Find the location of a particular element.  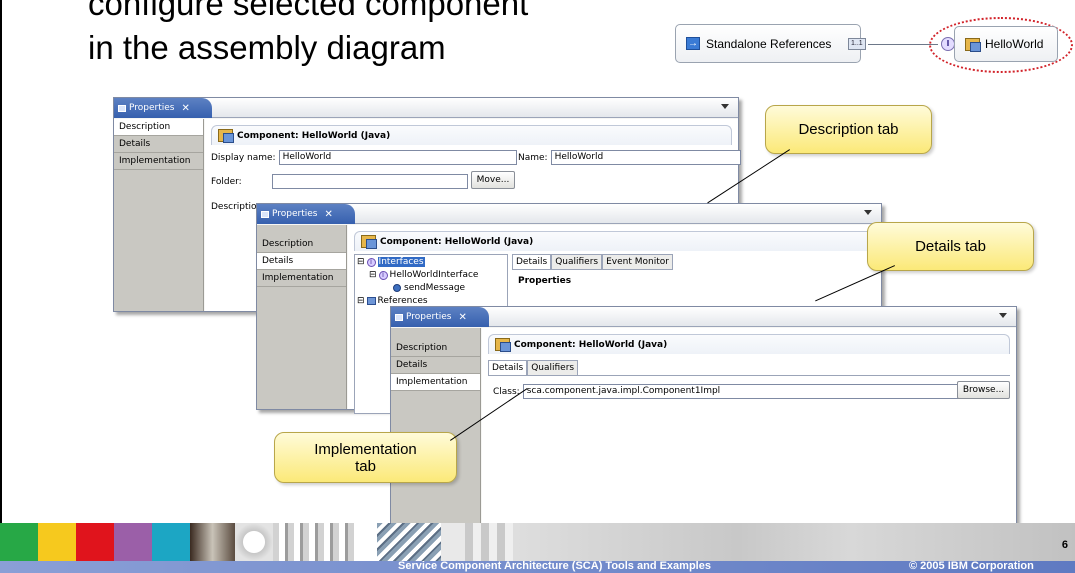

subtab-event-monitor: Event Monitor is located at coordinates (637, 261).